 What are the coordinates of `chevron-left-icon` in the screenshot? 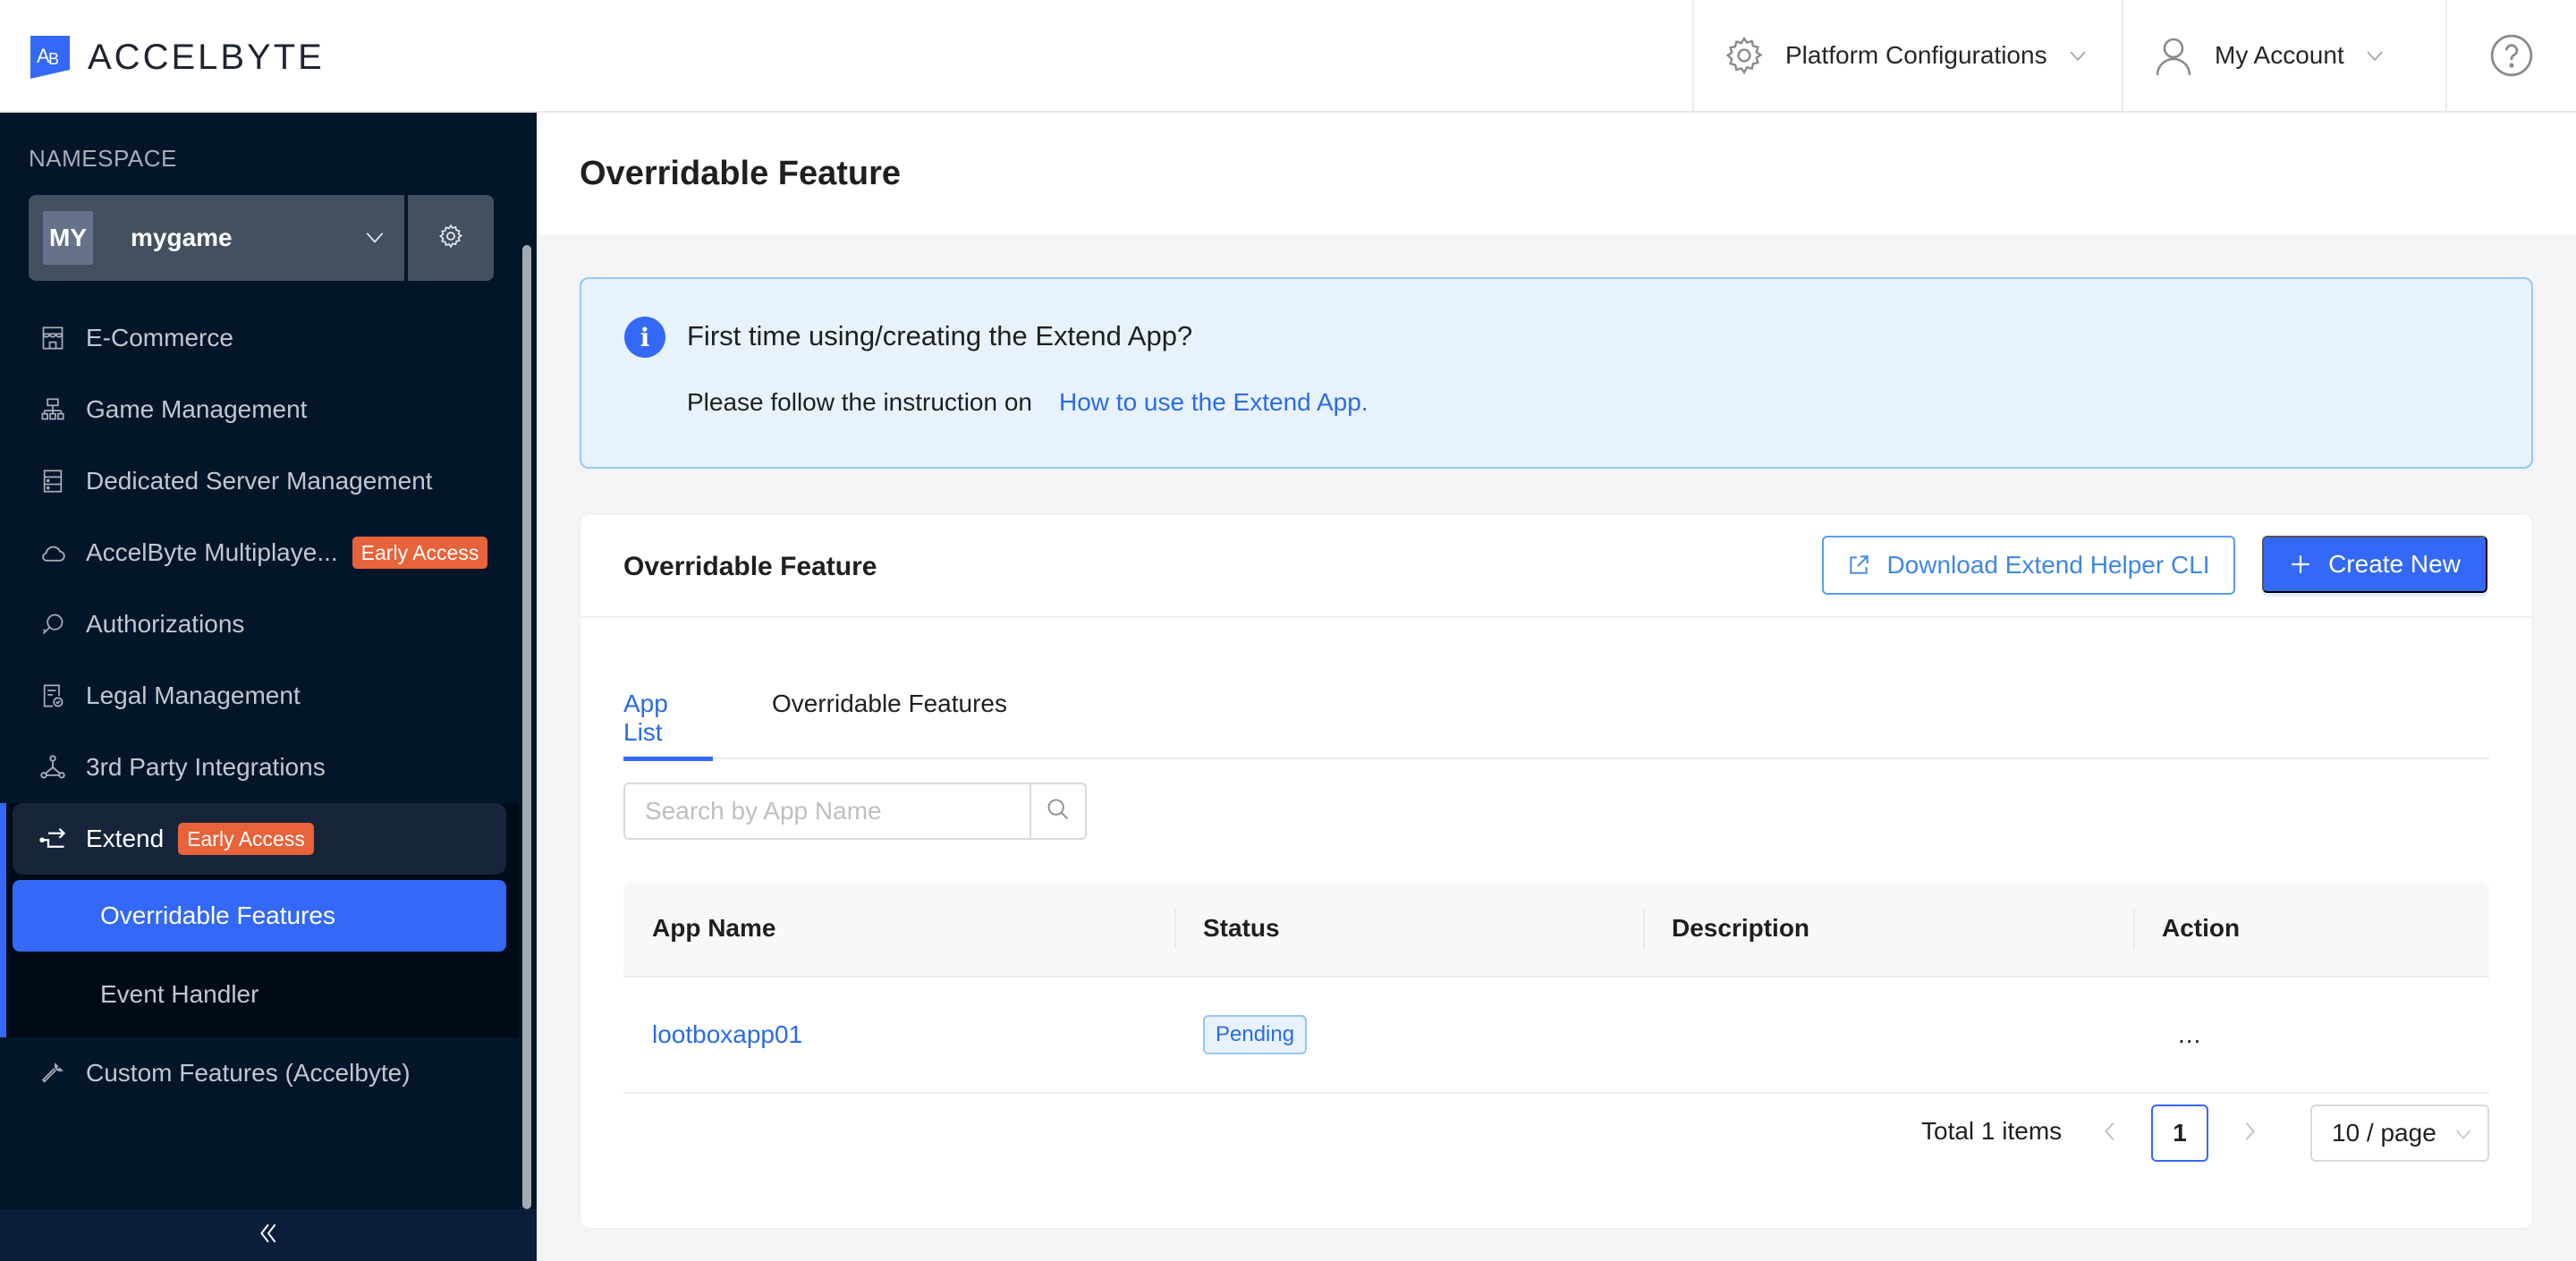 It's located at (2109, 1133).